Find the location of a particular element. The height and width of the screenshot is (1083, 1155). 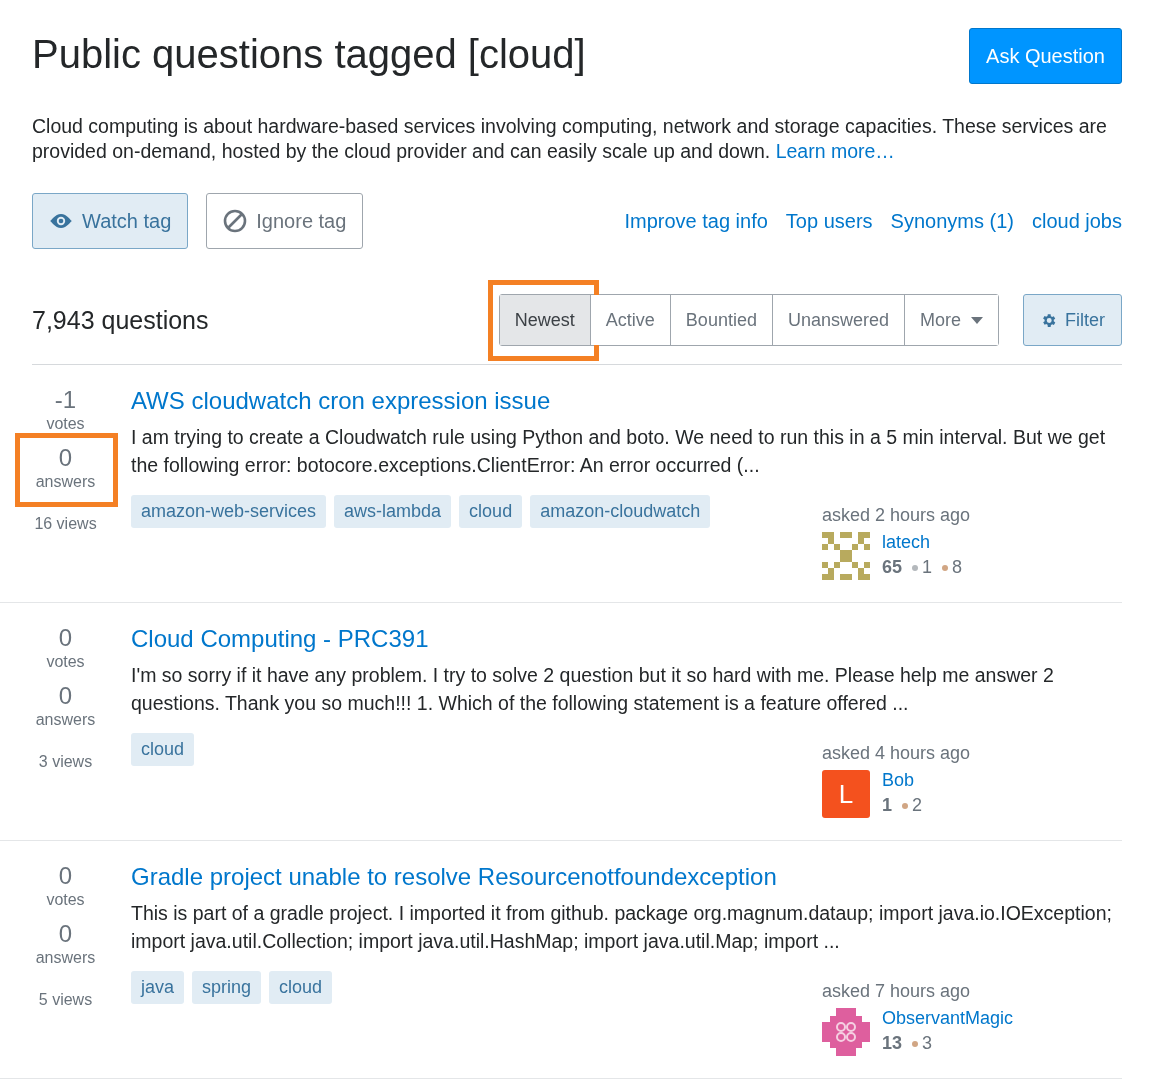

filter-button: Filter is located at coordinates (1072, 320).